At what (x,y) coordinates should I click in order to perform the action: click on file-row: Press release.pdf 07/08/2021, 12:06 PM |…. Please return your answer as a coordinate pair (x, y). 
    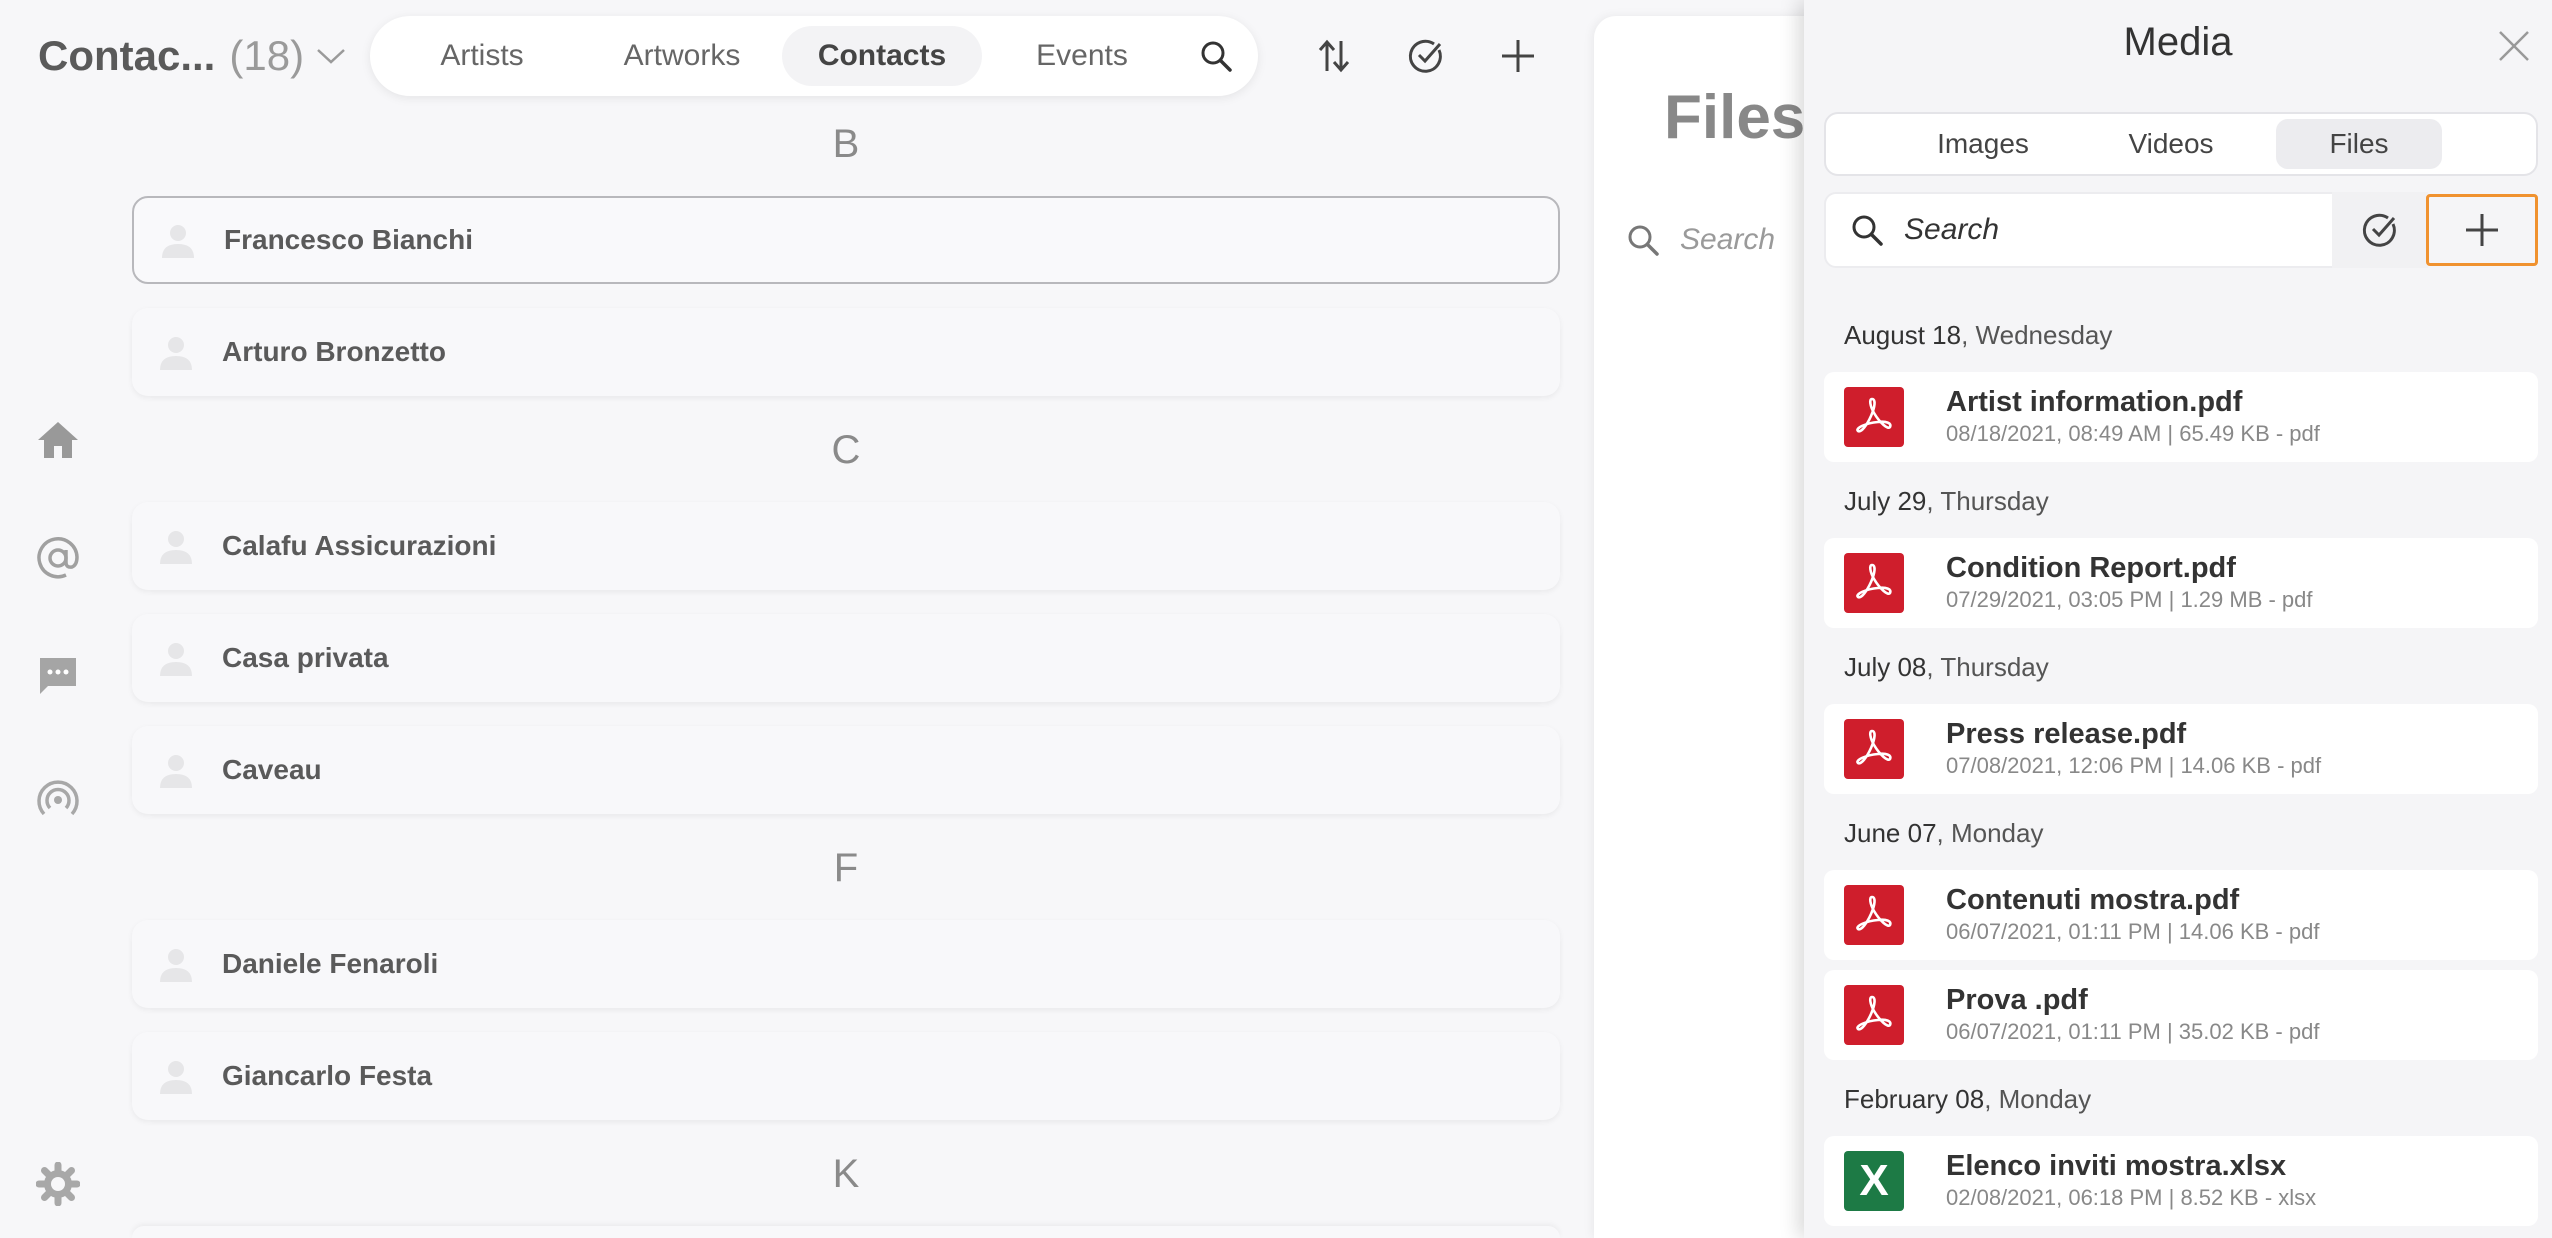
    Looking at the image, I should click on (2181, 749).